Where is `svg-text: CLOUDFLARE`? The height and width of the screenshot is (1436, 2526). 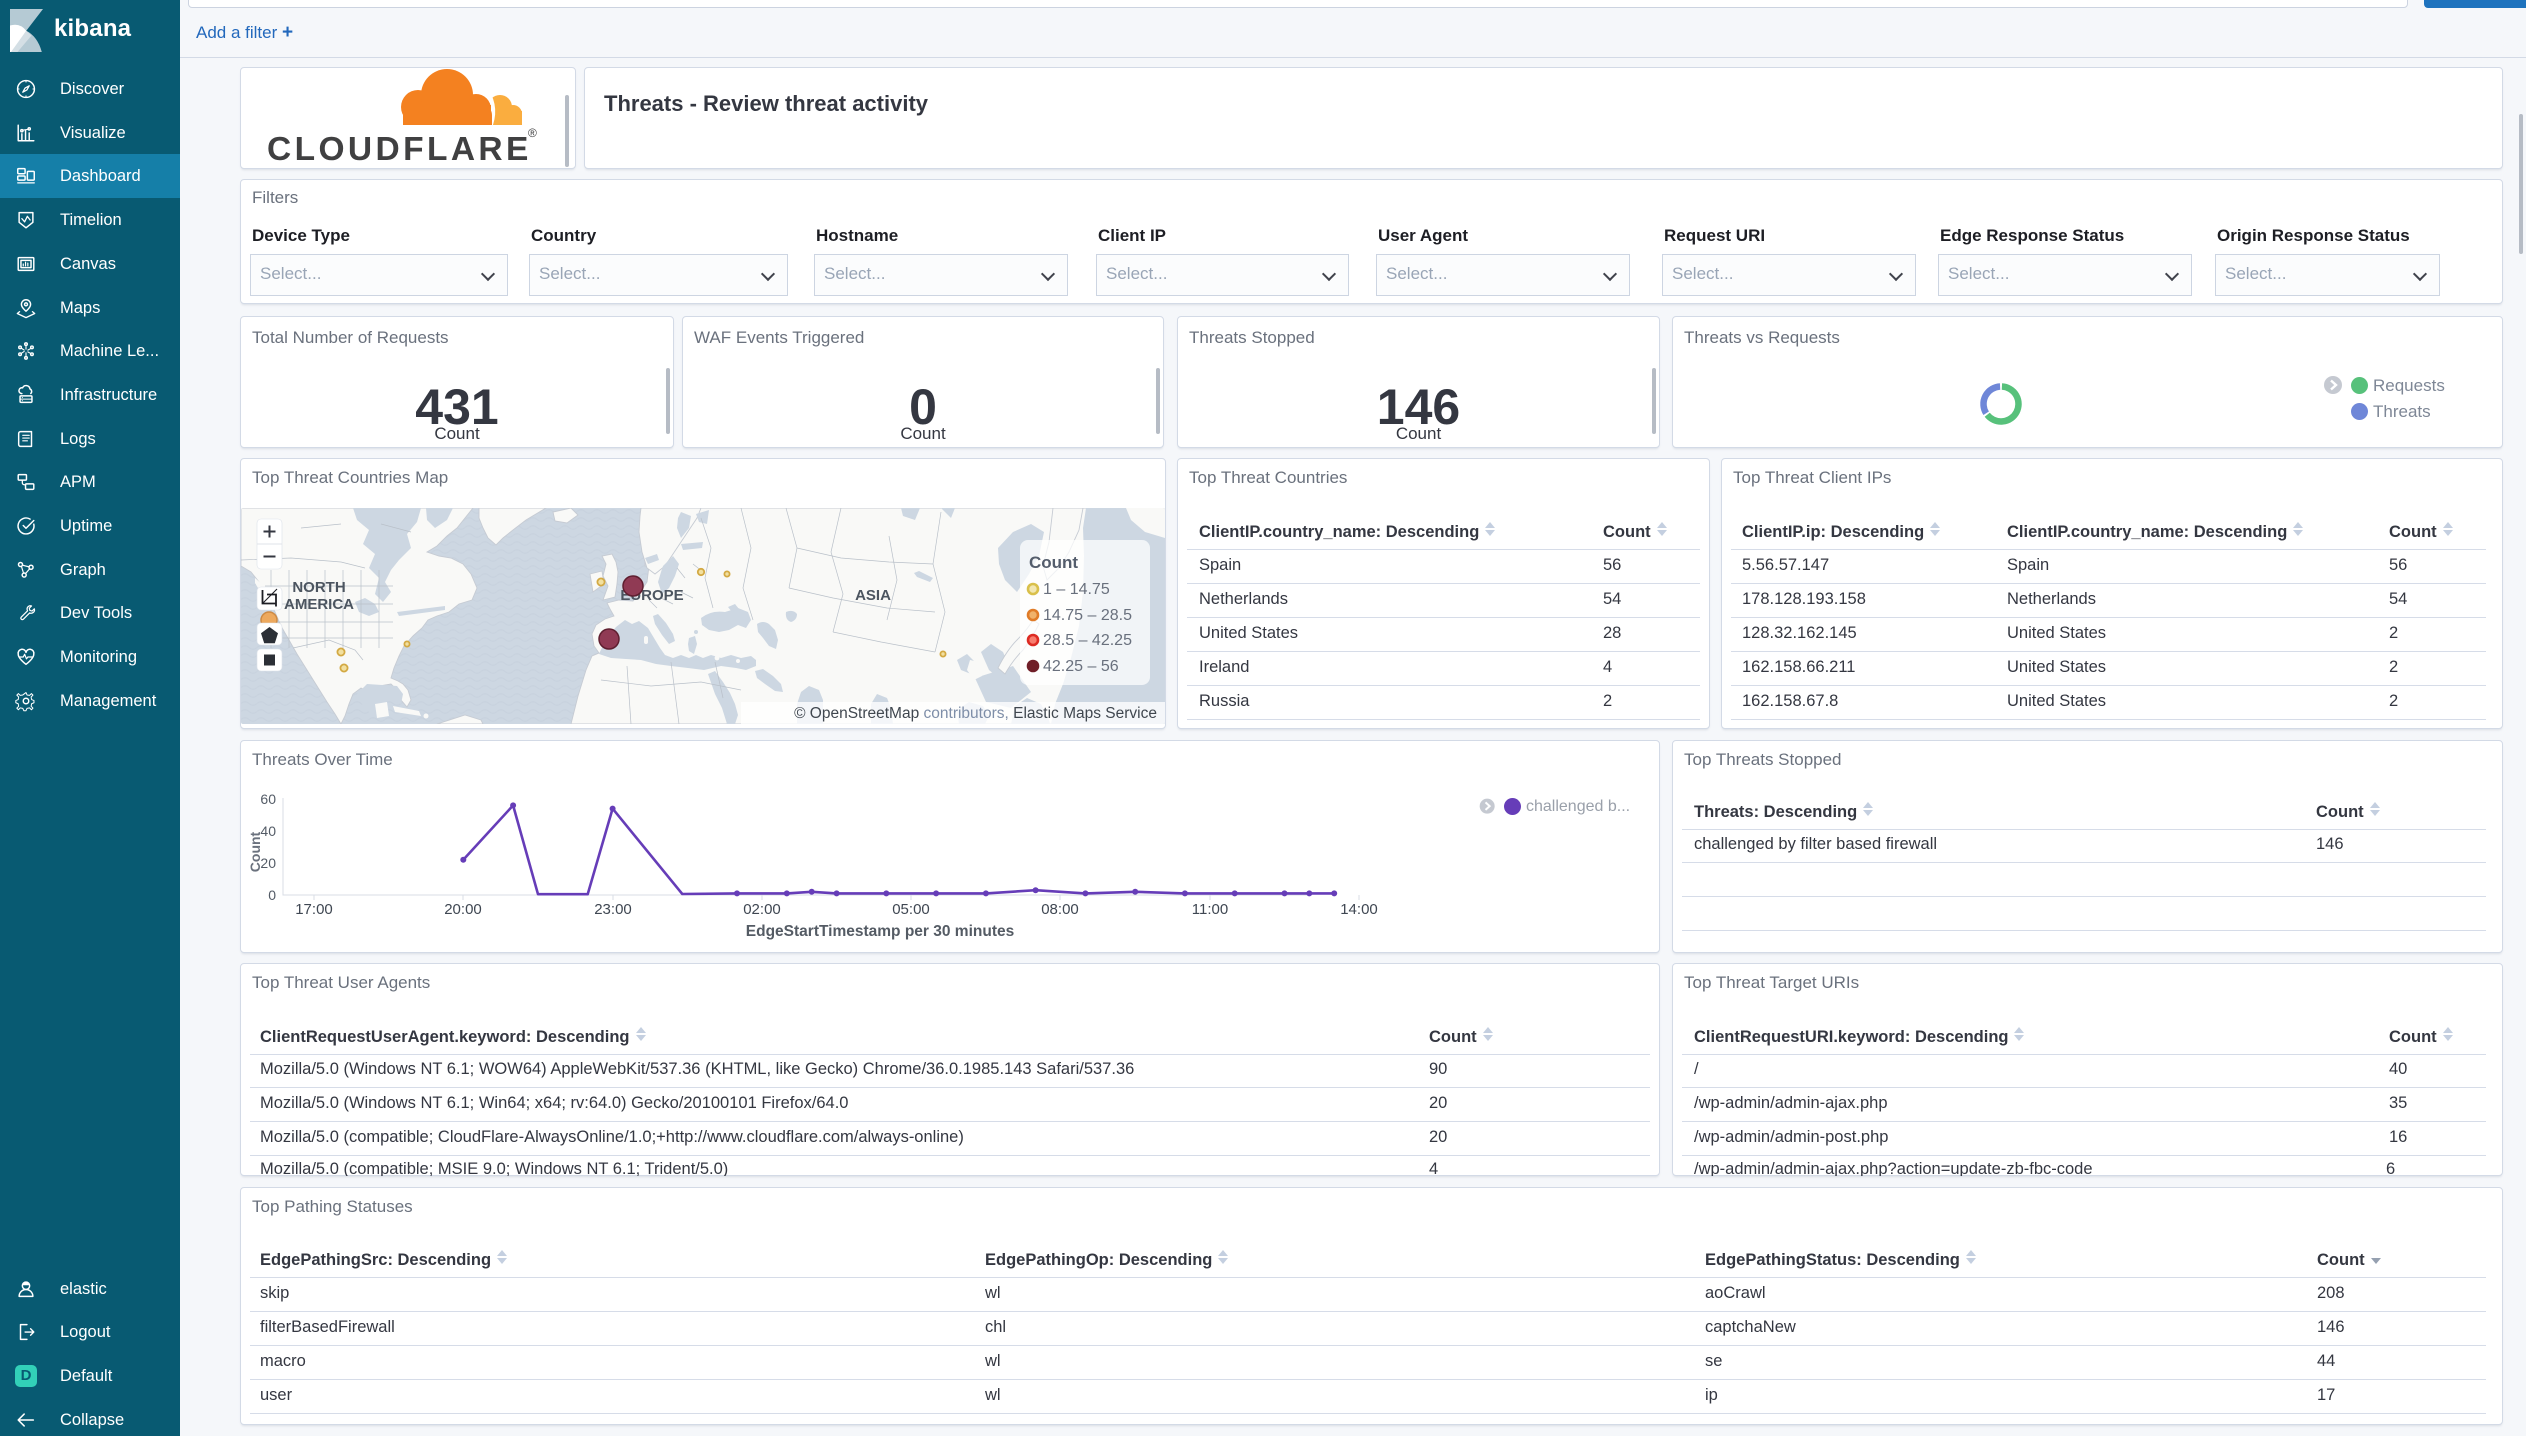 svg-text: CLOUDFLARE is located at coordinates (399, 149).